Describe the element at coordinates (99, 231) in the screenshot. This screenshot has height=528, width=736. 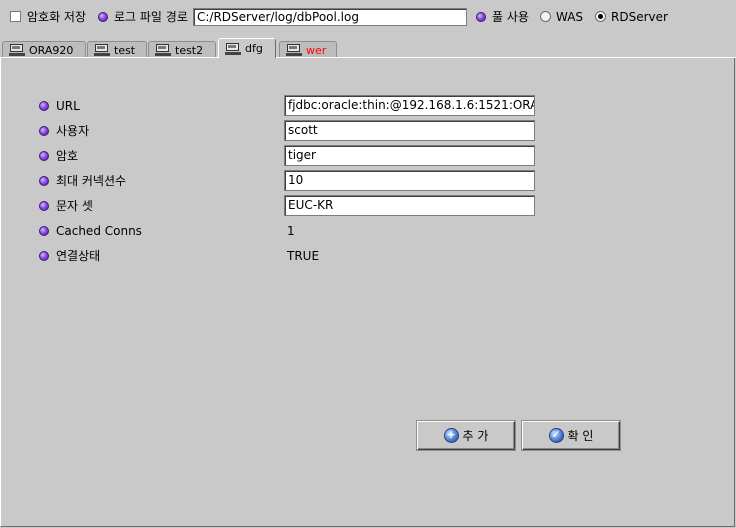
I see `cached-conns-label: Cached Conns` at that location.